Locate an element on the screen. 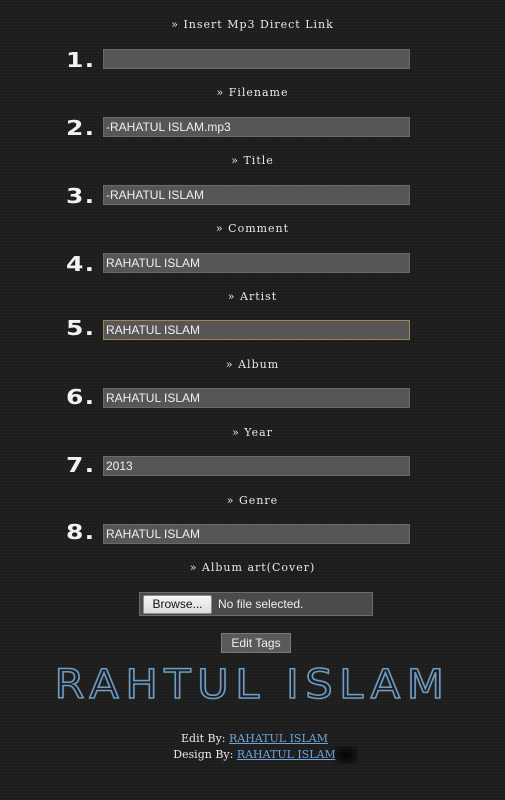  artist-input is located at coordinates (256, 330).